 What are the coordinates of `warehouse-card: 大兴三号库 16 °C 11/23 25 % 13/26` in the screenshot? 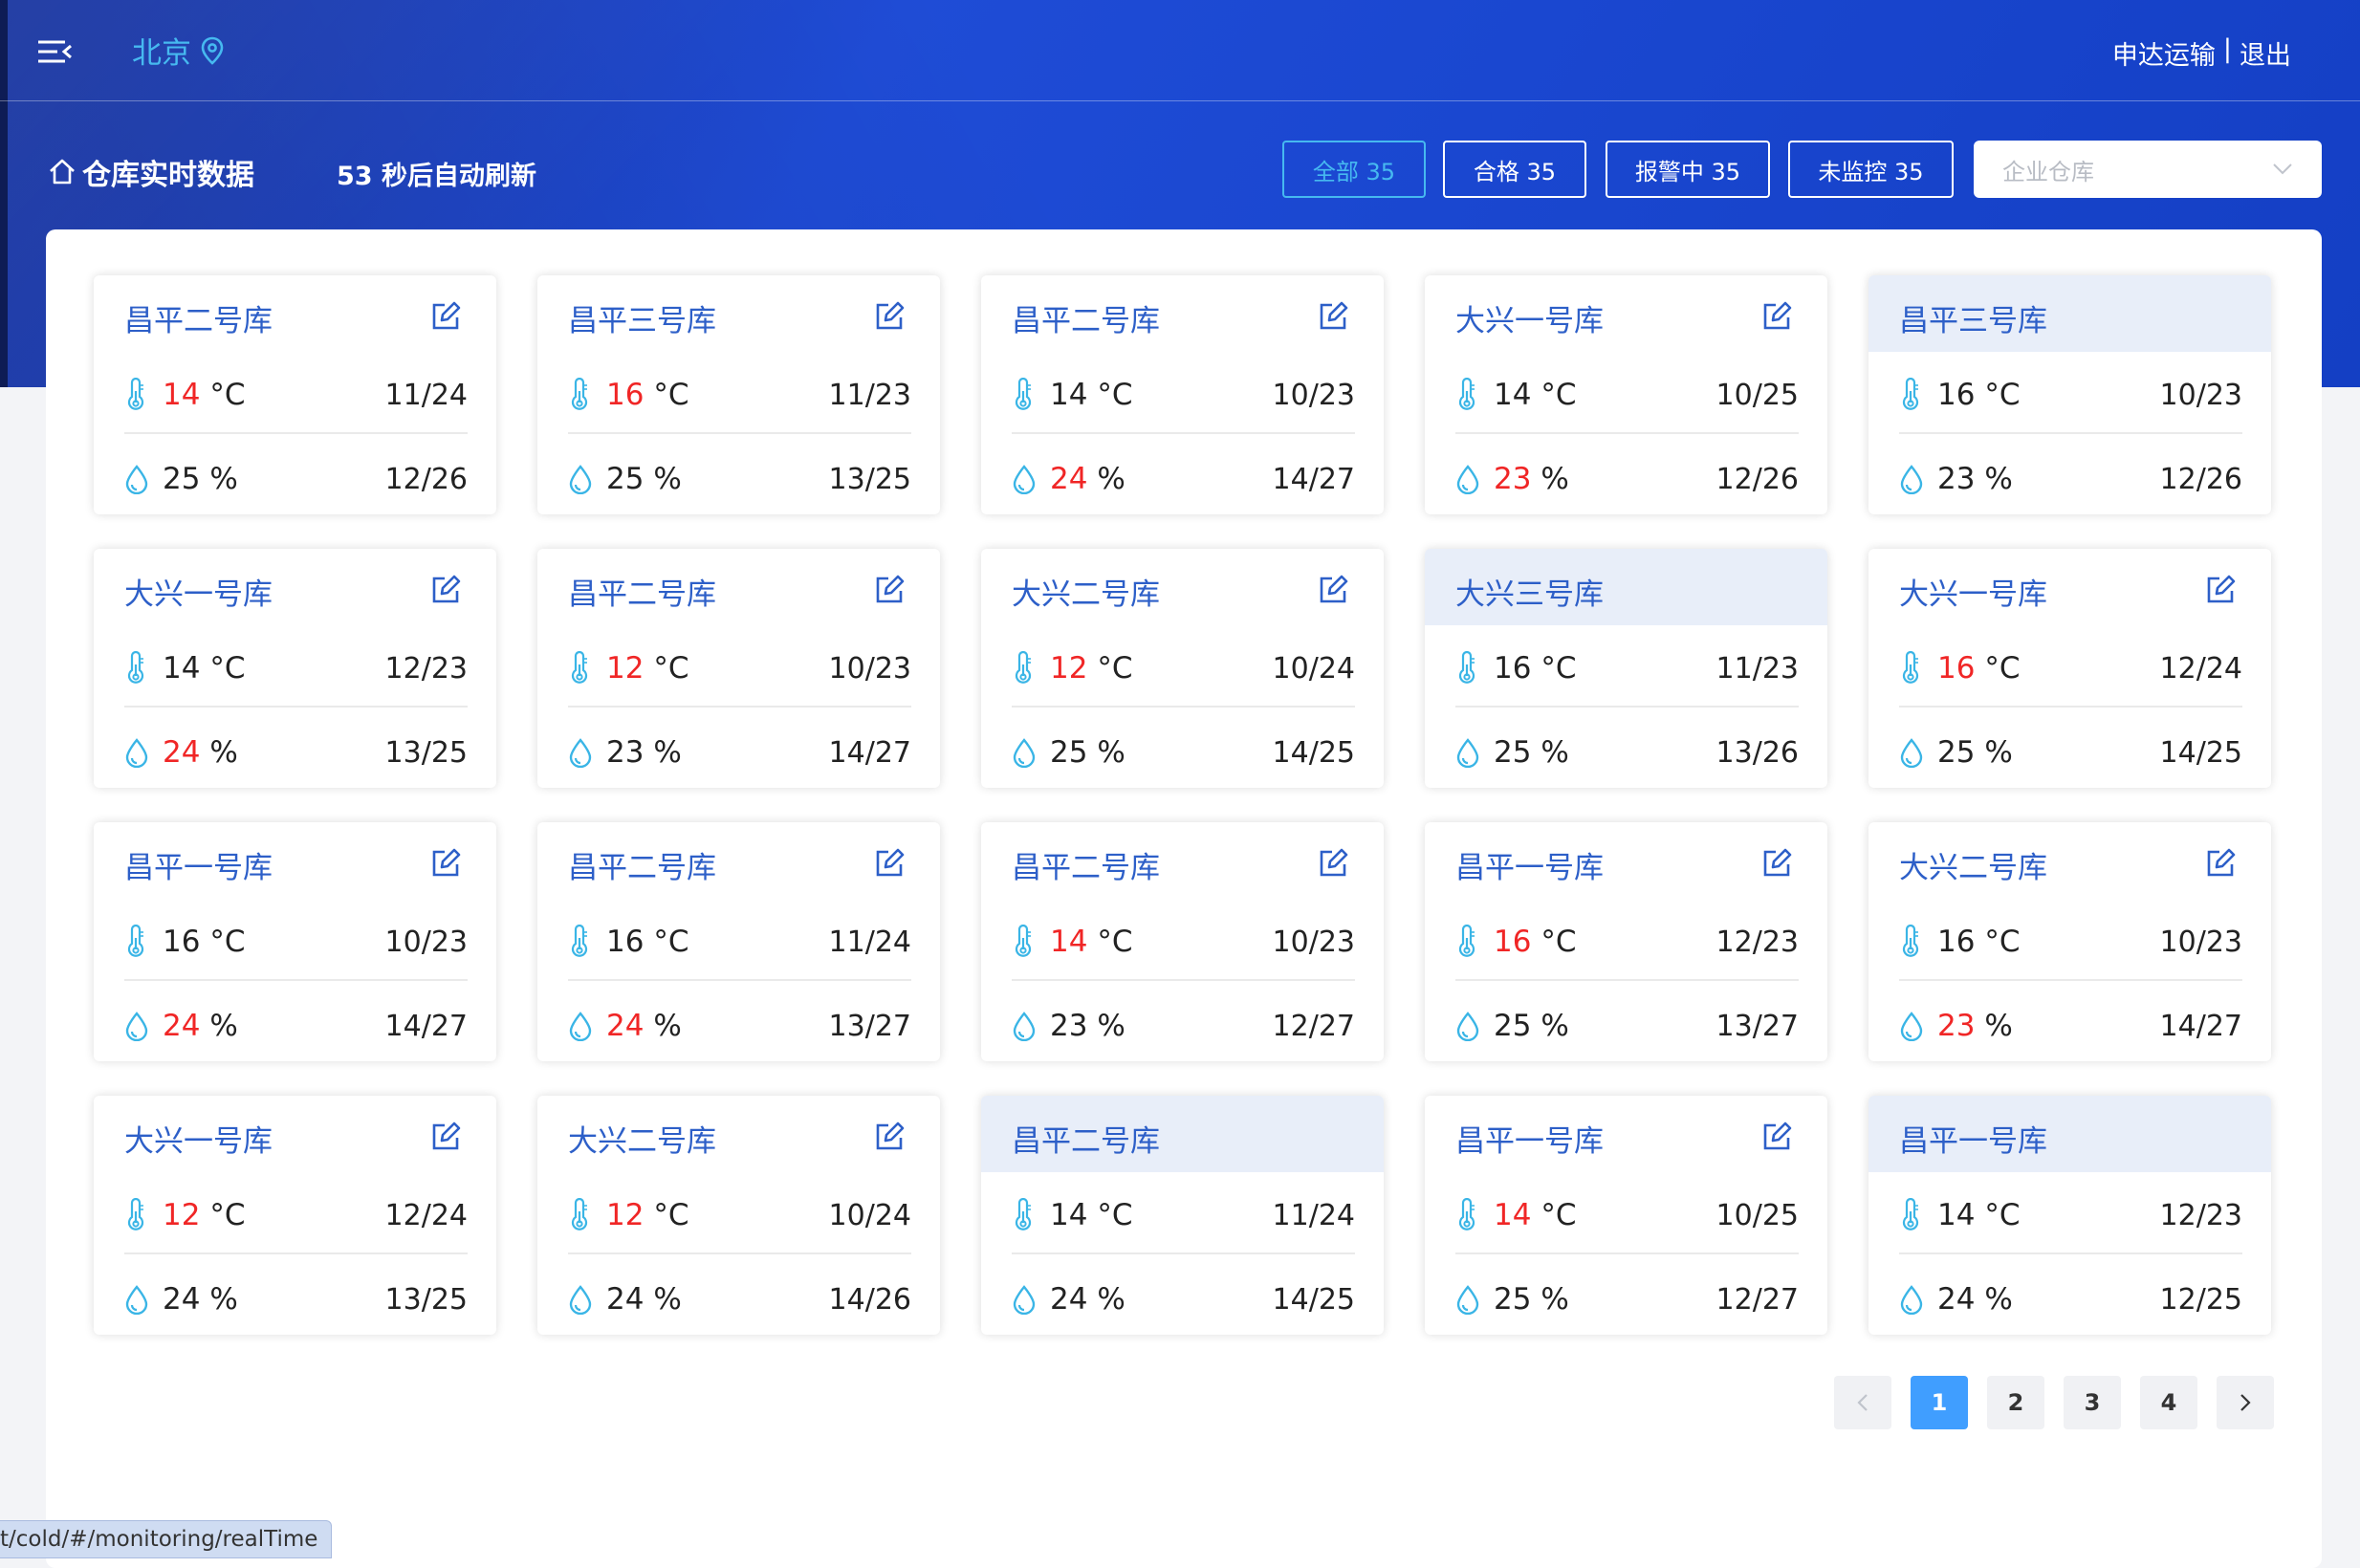 It's located at (1626, 668).